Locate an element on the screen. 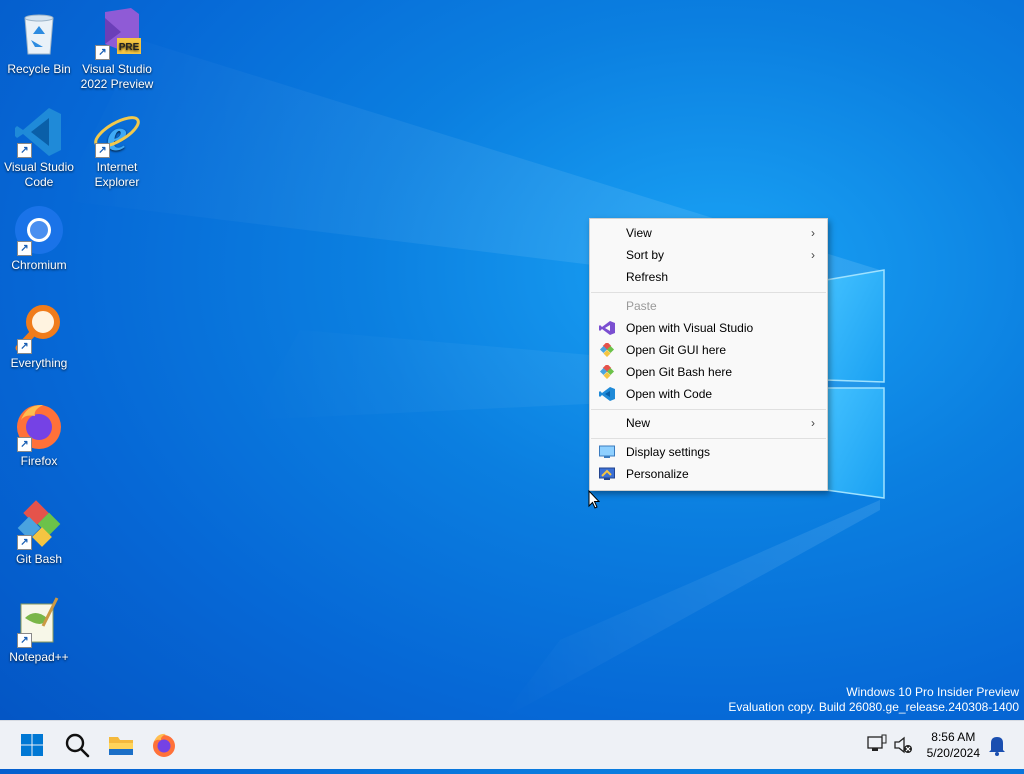 Image resolution: width=1024 pixels, height=774 pixels. taskbar: 8:56 AM 5/20/2024 is located at coordinates (512, 744).